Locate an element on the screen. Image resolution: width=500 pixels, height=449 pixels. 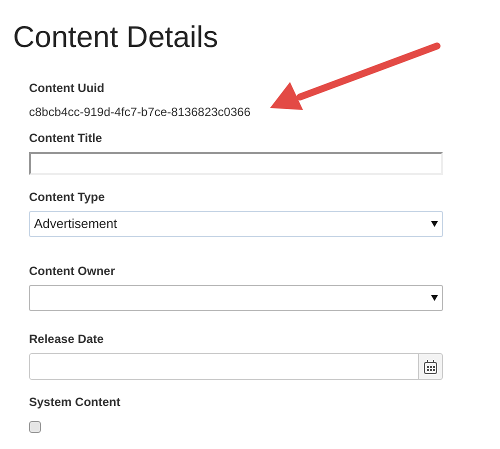
checkbox is located at coordinates (35, 427).